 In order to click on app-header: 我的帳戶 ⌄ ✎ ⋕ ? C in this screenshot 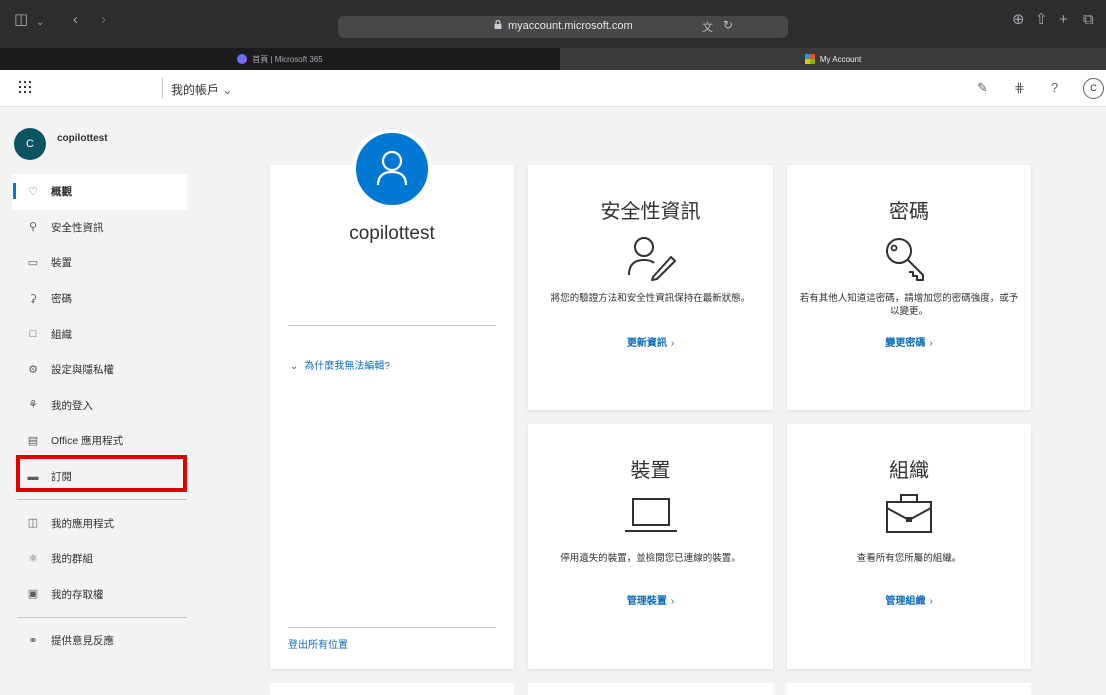, I will do `click(553, 88)`.